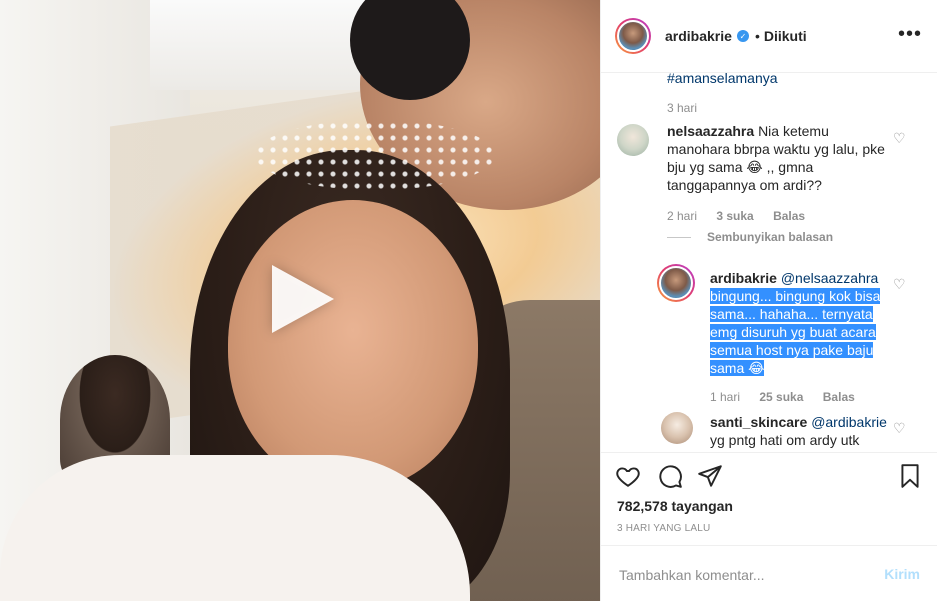  Describe the element at coordinates (742, 36) in the screenshot. I see `verified-badge-icon: ✓` at that location.